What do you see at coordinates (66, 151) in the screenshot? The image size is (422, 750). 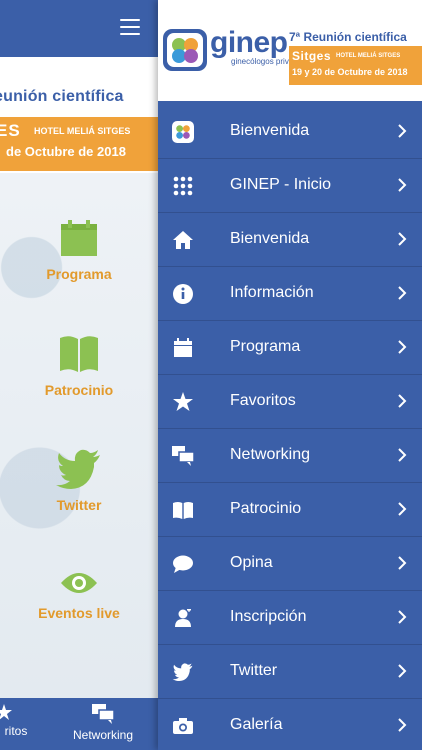 I see `banner-dates-text: de Octubre de 2018` at bounding box center [66, 151].